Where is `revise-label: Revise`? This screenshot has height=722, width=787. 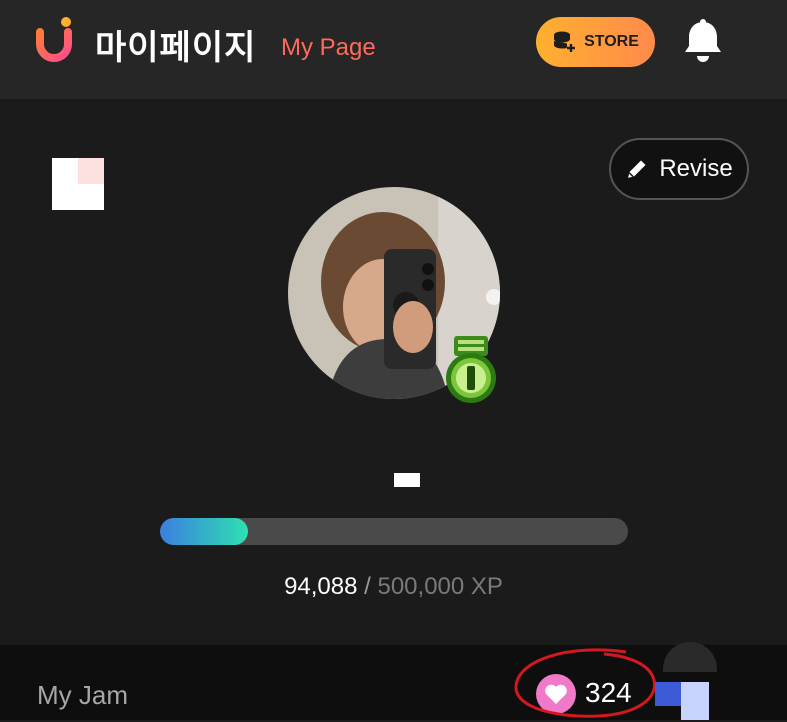
revise-label: Revise is located at coordinates (696, 168).